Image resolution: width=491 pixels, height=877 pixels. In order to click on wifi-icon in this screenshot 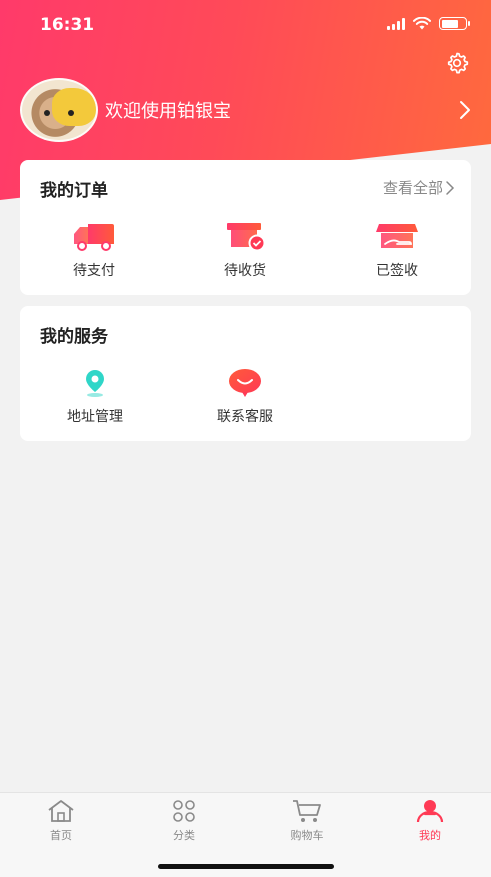, I will do `click(422, 23)`.